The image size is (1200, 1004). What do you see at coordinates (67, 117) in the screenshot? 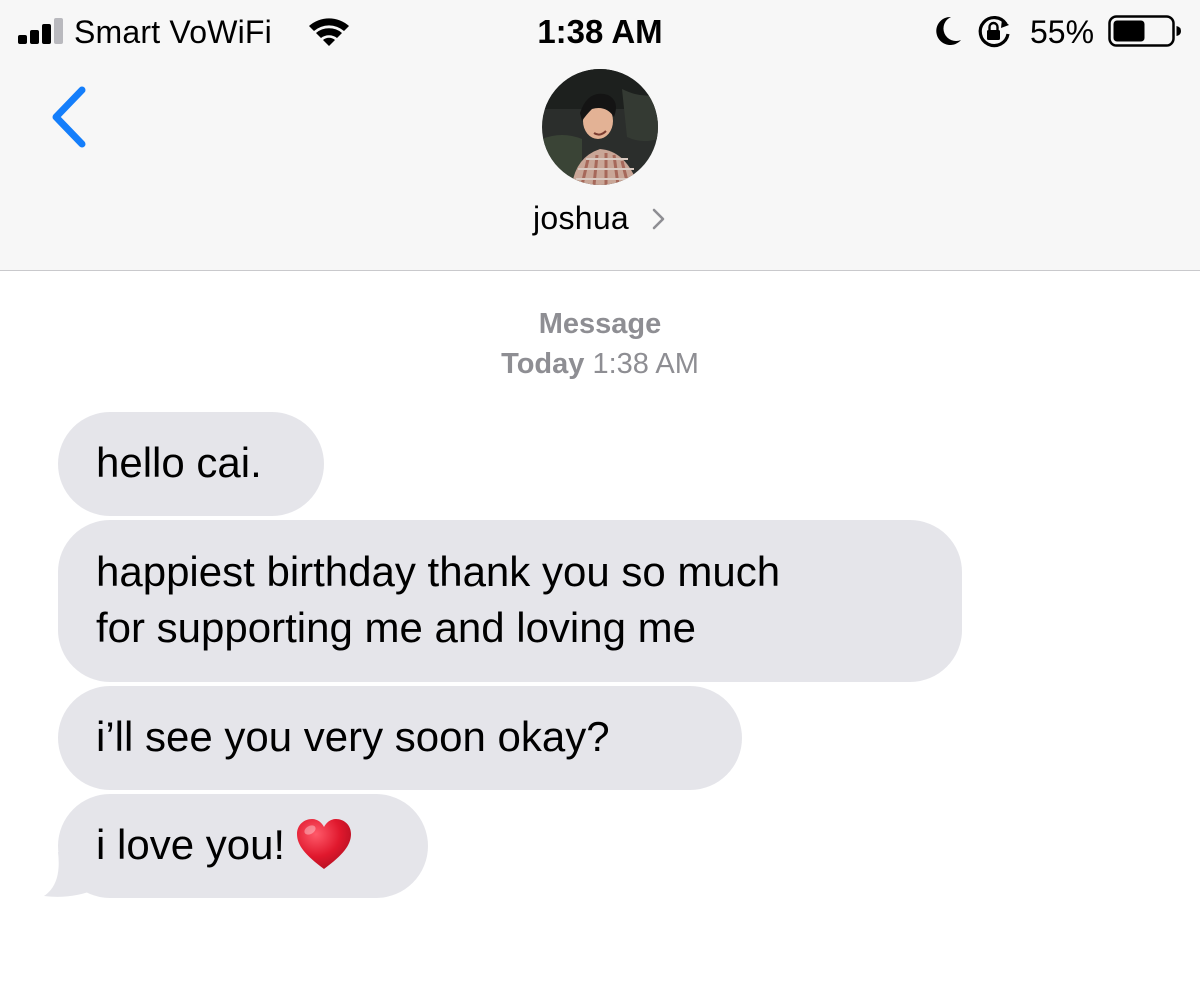
I see `chevron-left-icon` at bounding box center [67, 117].